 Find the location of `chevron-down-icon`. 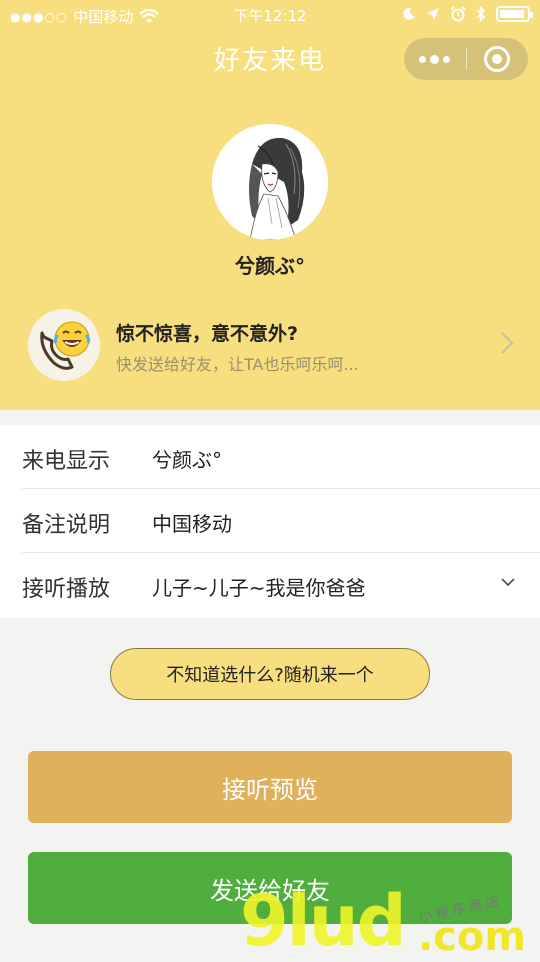

chevron-down-icon is located at coordinates (508, 582).